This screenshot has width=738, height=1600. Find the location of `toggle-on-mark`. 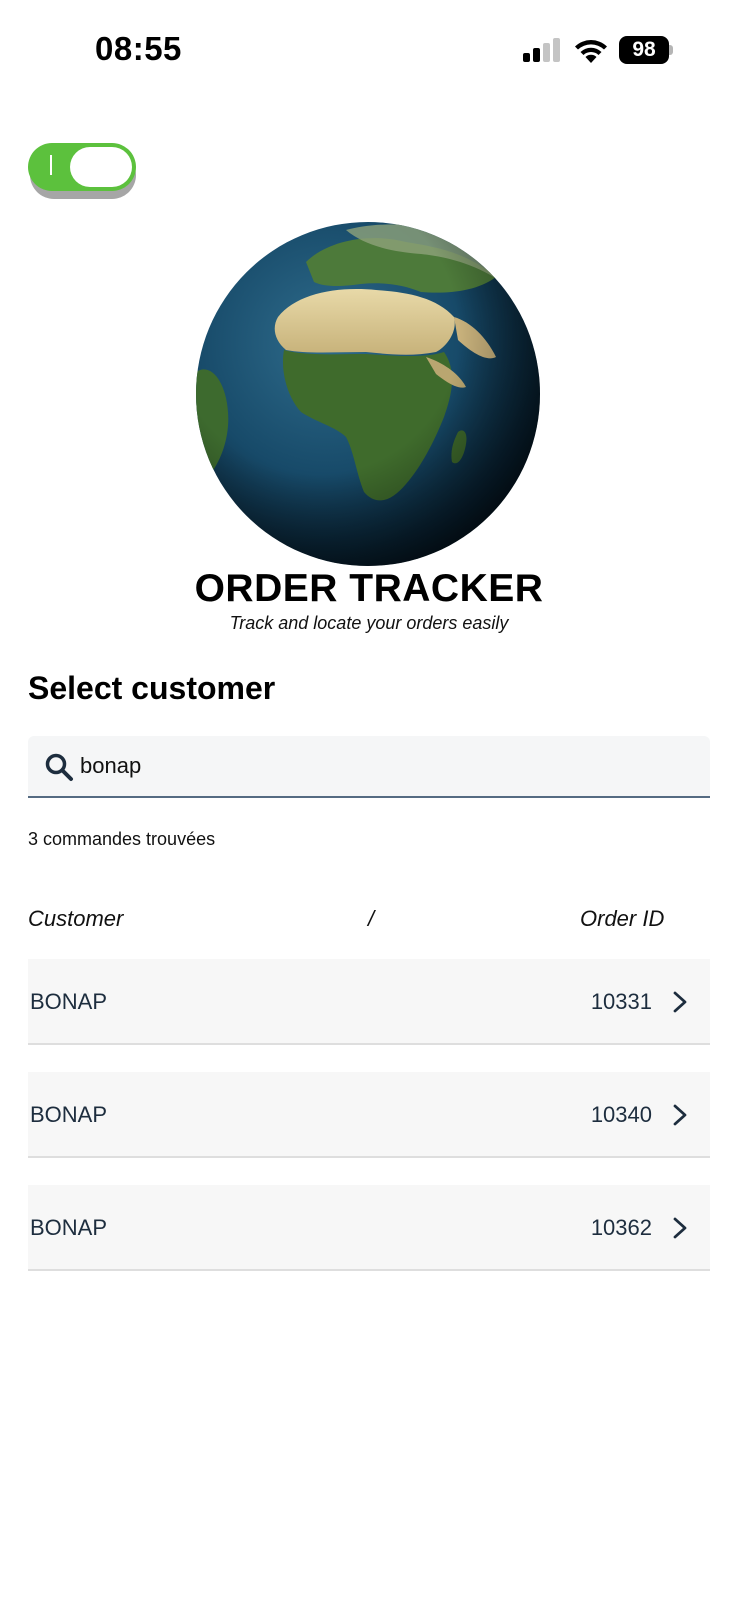

toggle-on-mark is located at coordinates (51, 165).